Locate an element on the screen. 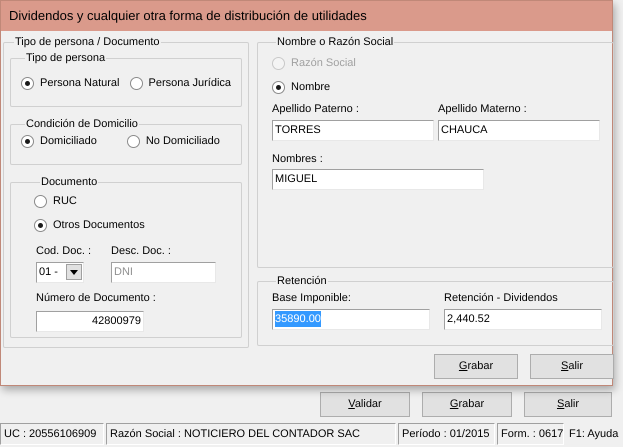 This screenshot has width=623, height=447. radio-label: No Domiciliado is located at coordinates (183, 141).